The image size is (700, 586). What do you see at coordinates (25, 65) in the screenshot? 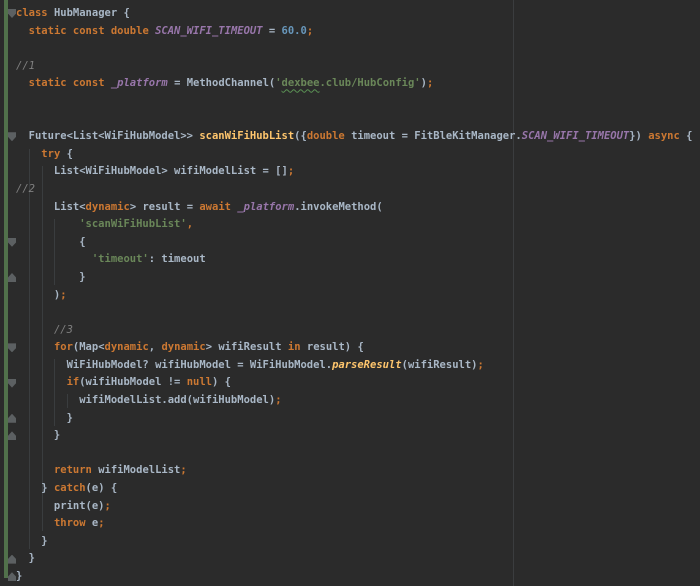
I see `code-token: //1` at bounding box center [25, 65].